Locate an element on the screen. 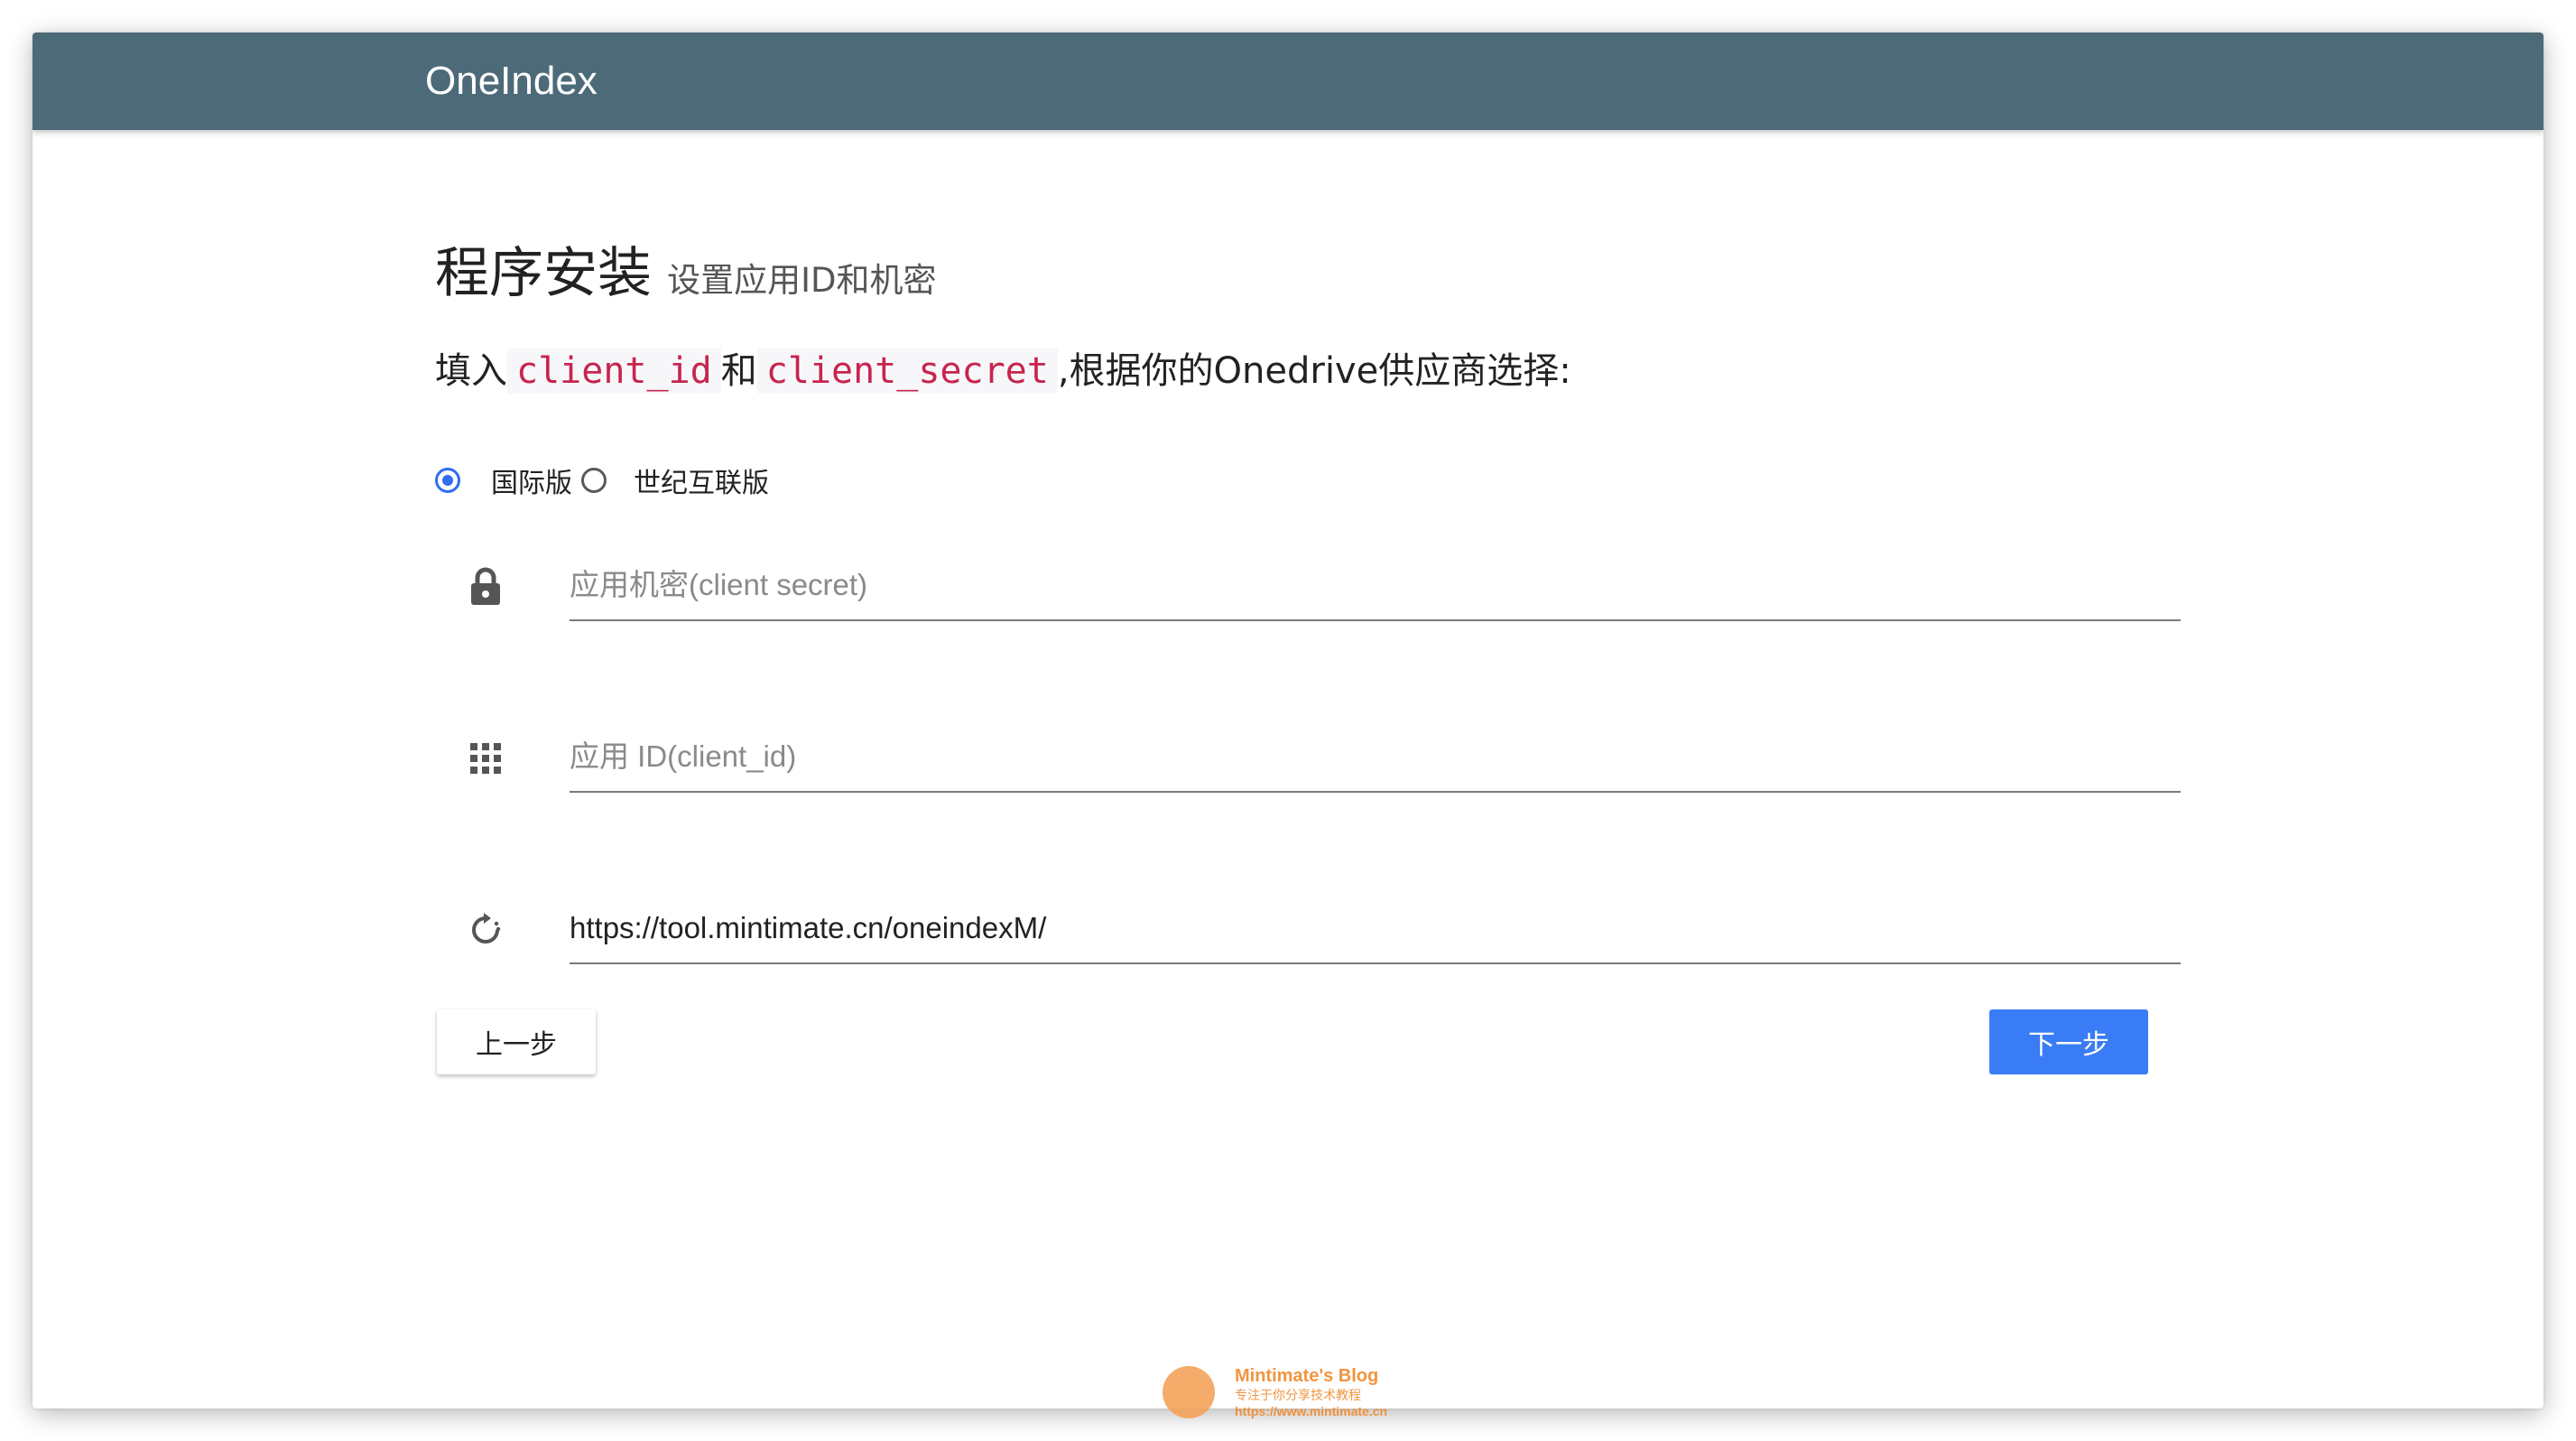  watermark-title: Mintimate's Blog is located at coordinates (1307, 1376).